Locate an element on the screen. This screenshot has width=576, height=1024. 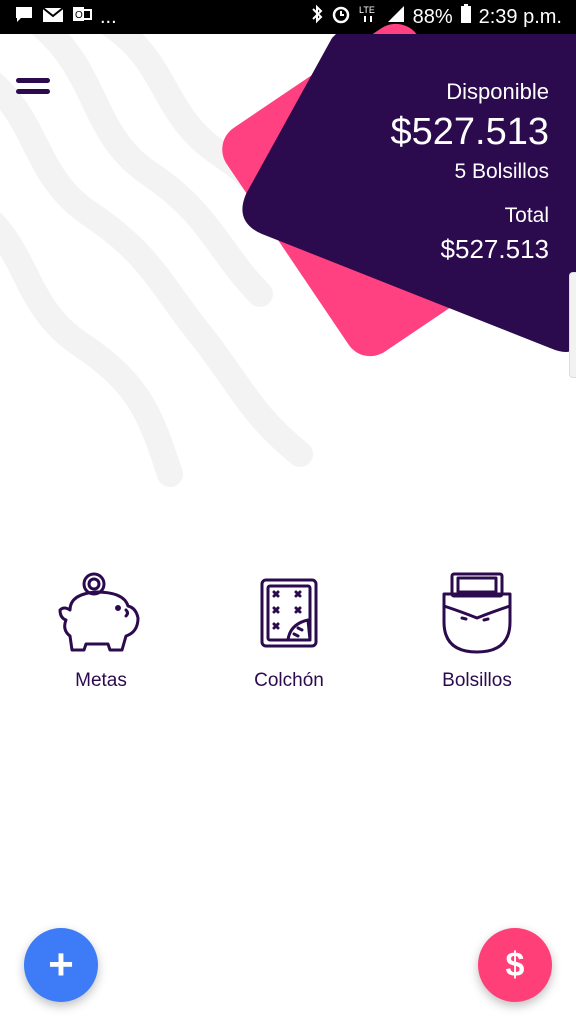
hamburger-line-bottom is located at coordinates (33, 91).